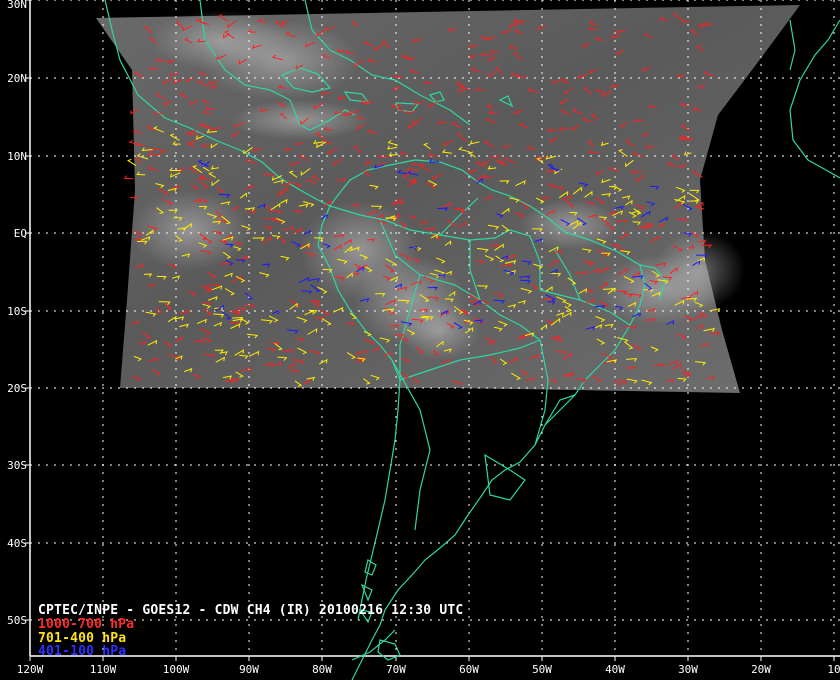 The width and height of the screenshot is (840, 680). I want to click on lon-label: 110W, so click(103, 669).